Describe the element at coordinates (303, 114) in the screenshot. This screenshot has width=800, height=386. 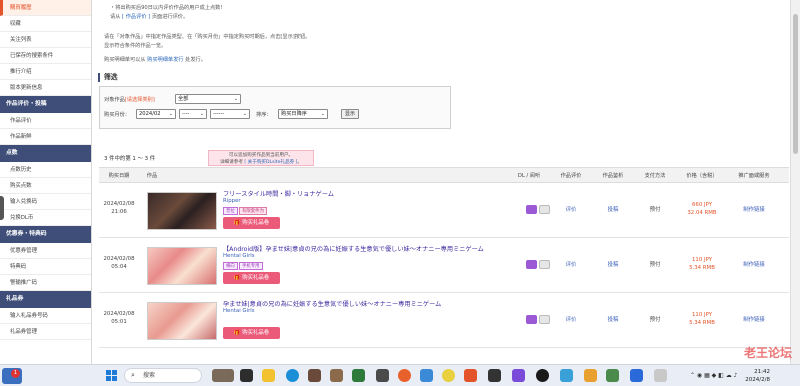
I see `sort-select: 购买日降序 ⌄` at that location.